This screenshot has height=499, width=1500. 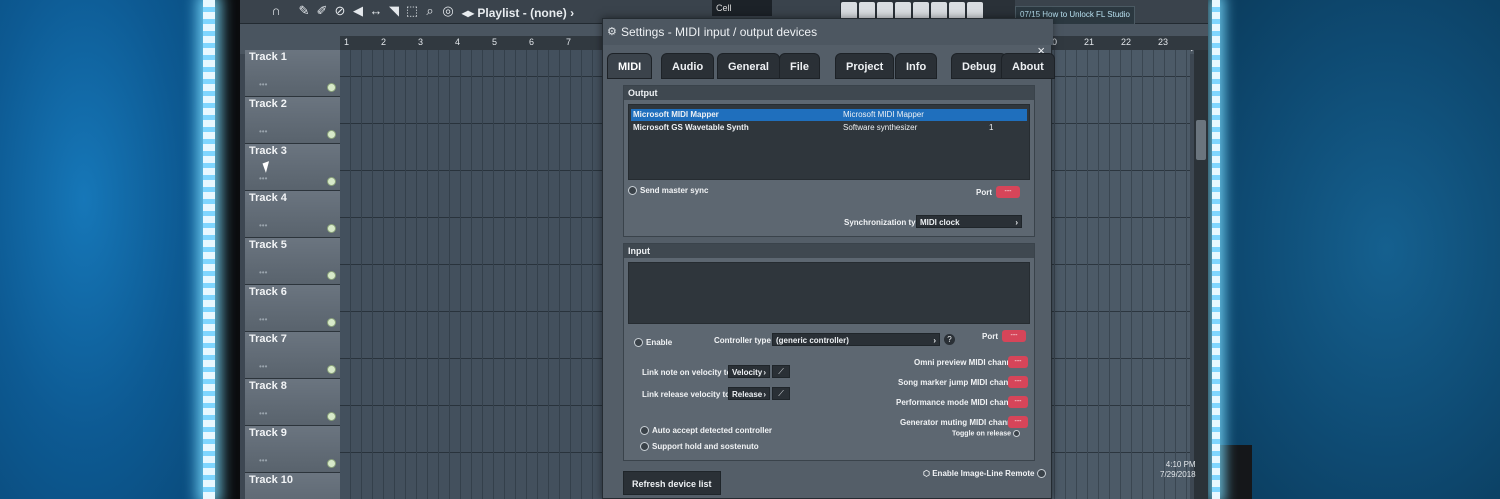 I want to click on playback-icon: ◎, so click(x=448, y=11).